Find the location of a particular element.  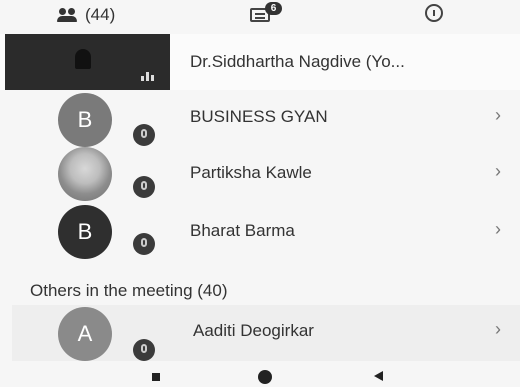

people-icon is located at coordinates (68, 15).